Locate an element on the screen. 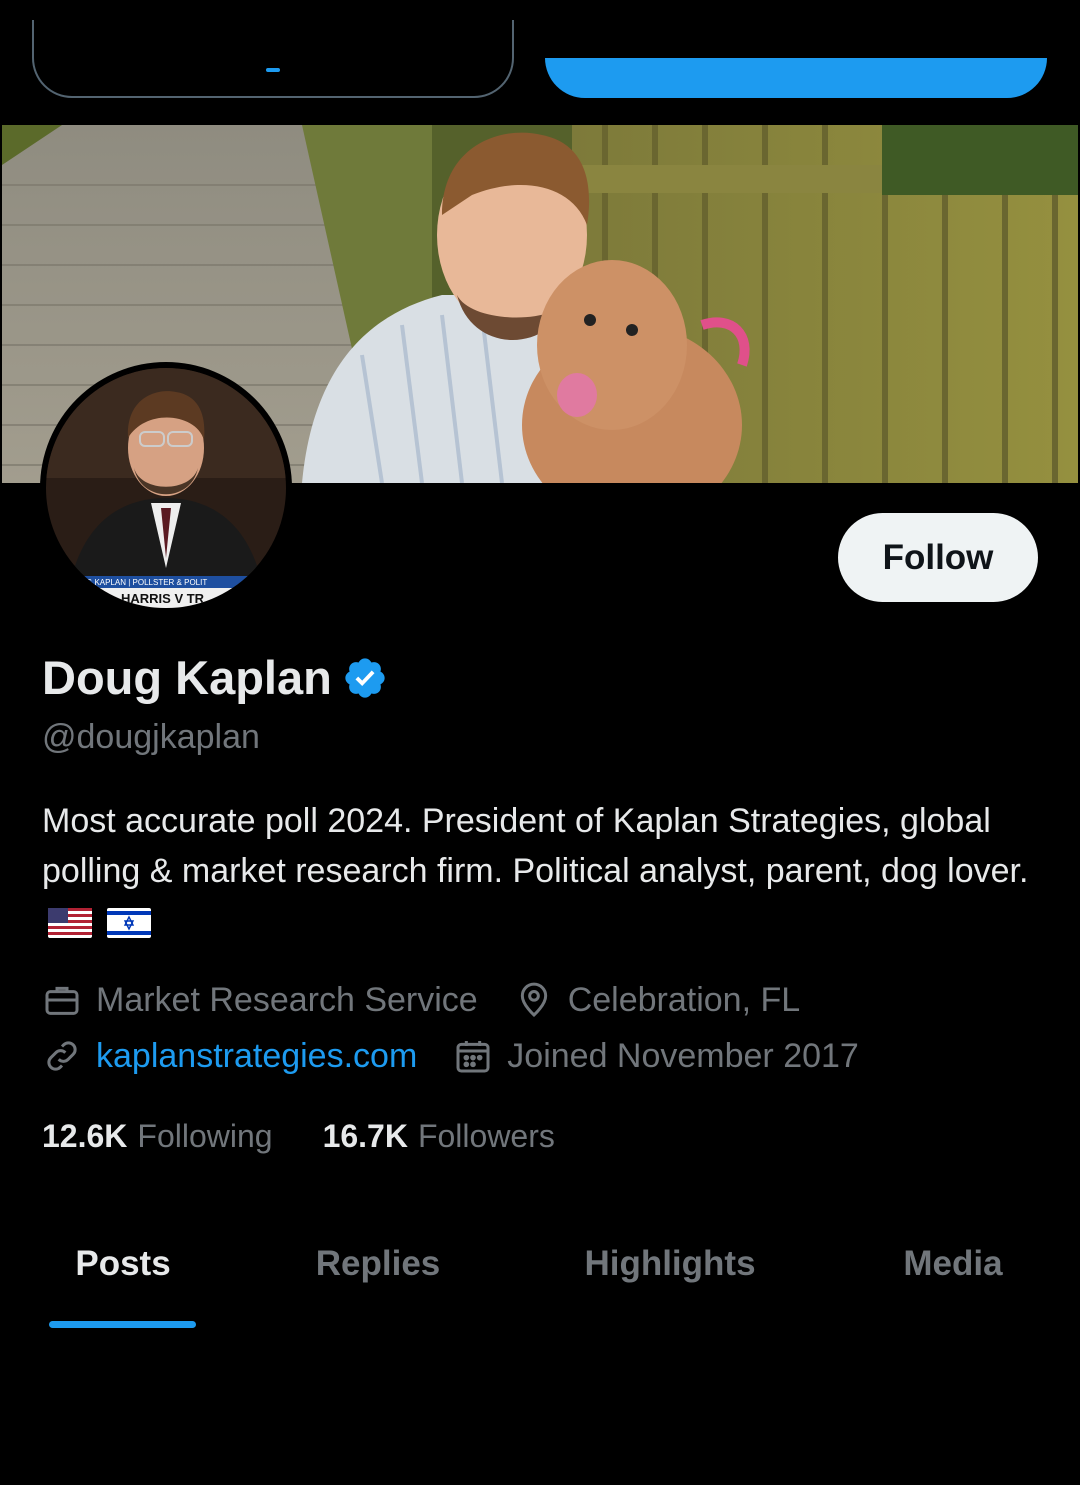 The height and width of the screenshot is (1485, 1080). israel-flag-icon is located at coordinates (129, 923).